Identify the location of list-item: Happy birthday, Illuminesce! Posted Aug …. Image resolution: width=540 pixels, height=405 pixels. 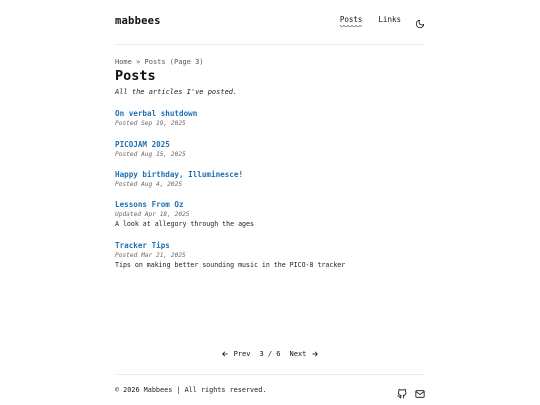
(270, 179).